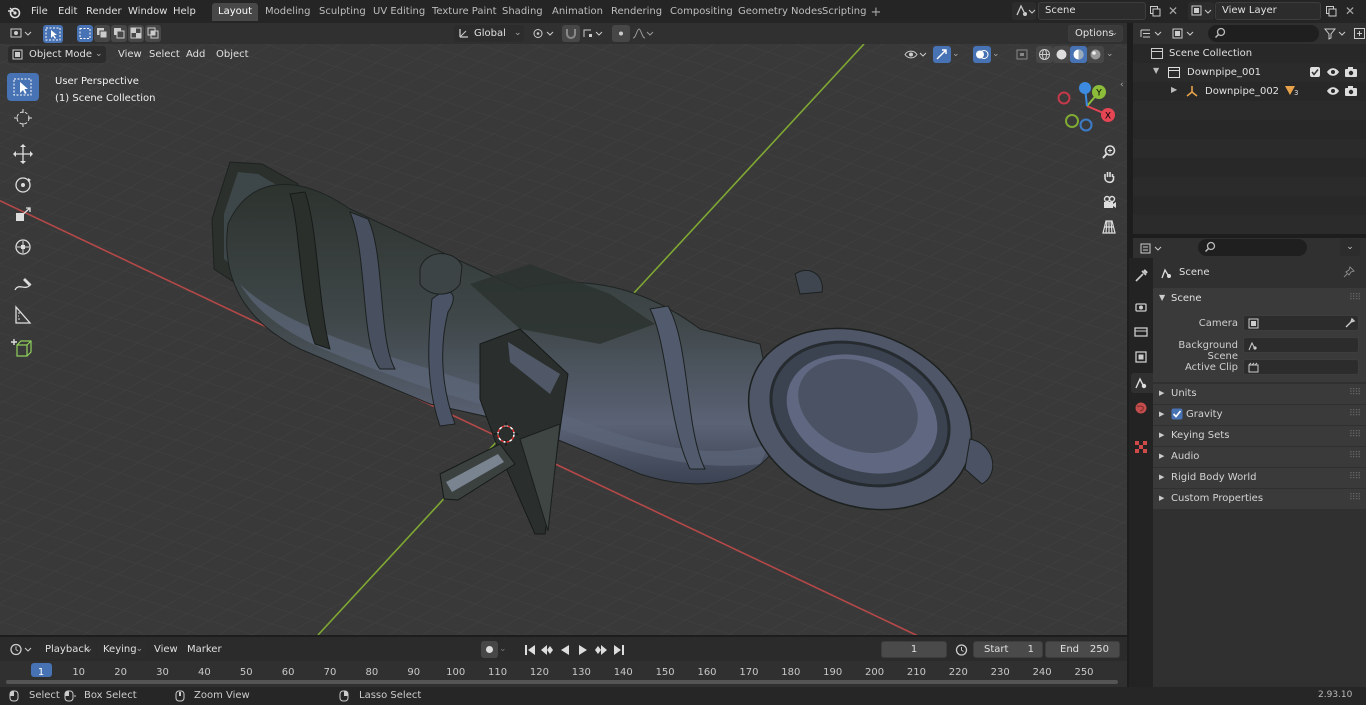  What do you see at coordinates (1259, 299) in the screenshot?
I see `scene-panel-header: ▼ Scene ⠿⠿` at bounding box center [1259, 299].